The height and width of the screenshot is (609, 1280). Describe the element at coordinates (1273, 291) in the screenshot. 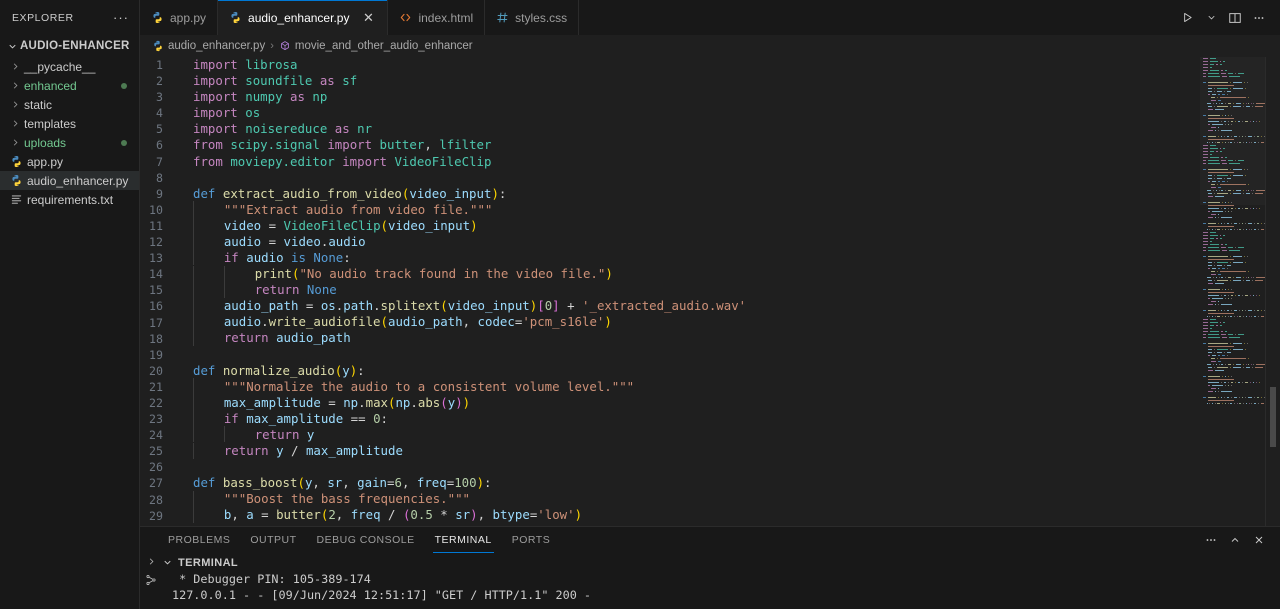

I see `editor-vertical-scrollbar` at that location.